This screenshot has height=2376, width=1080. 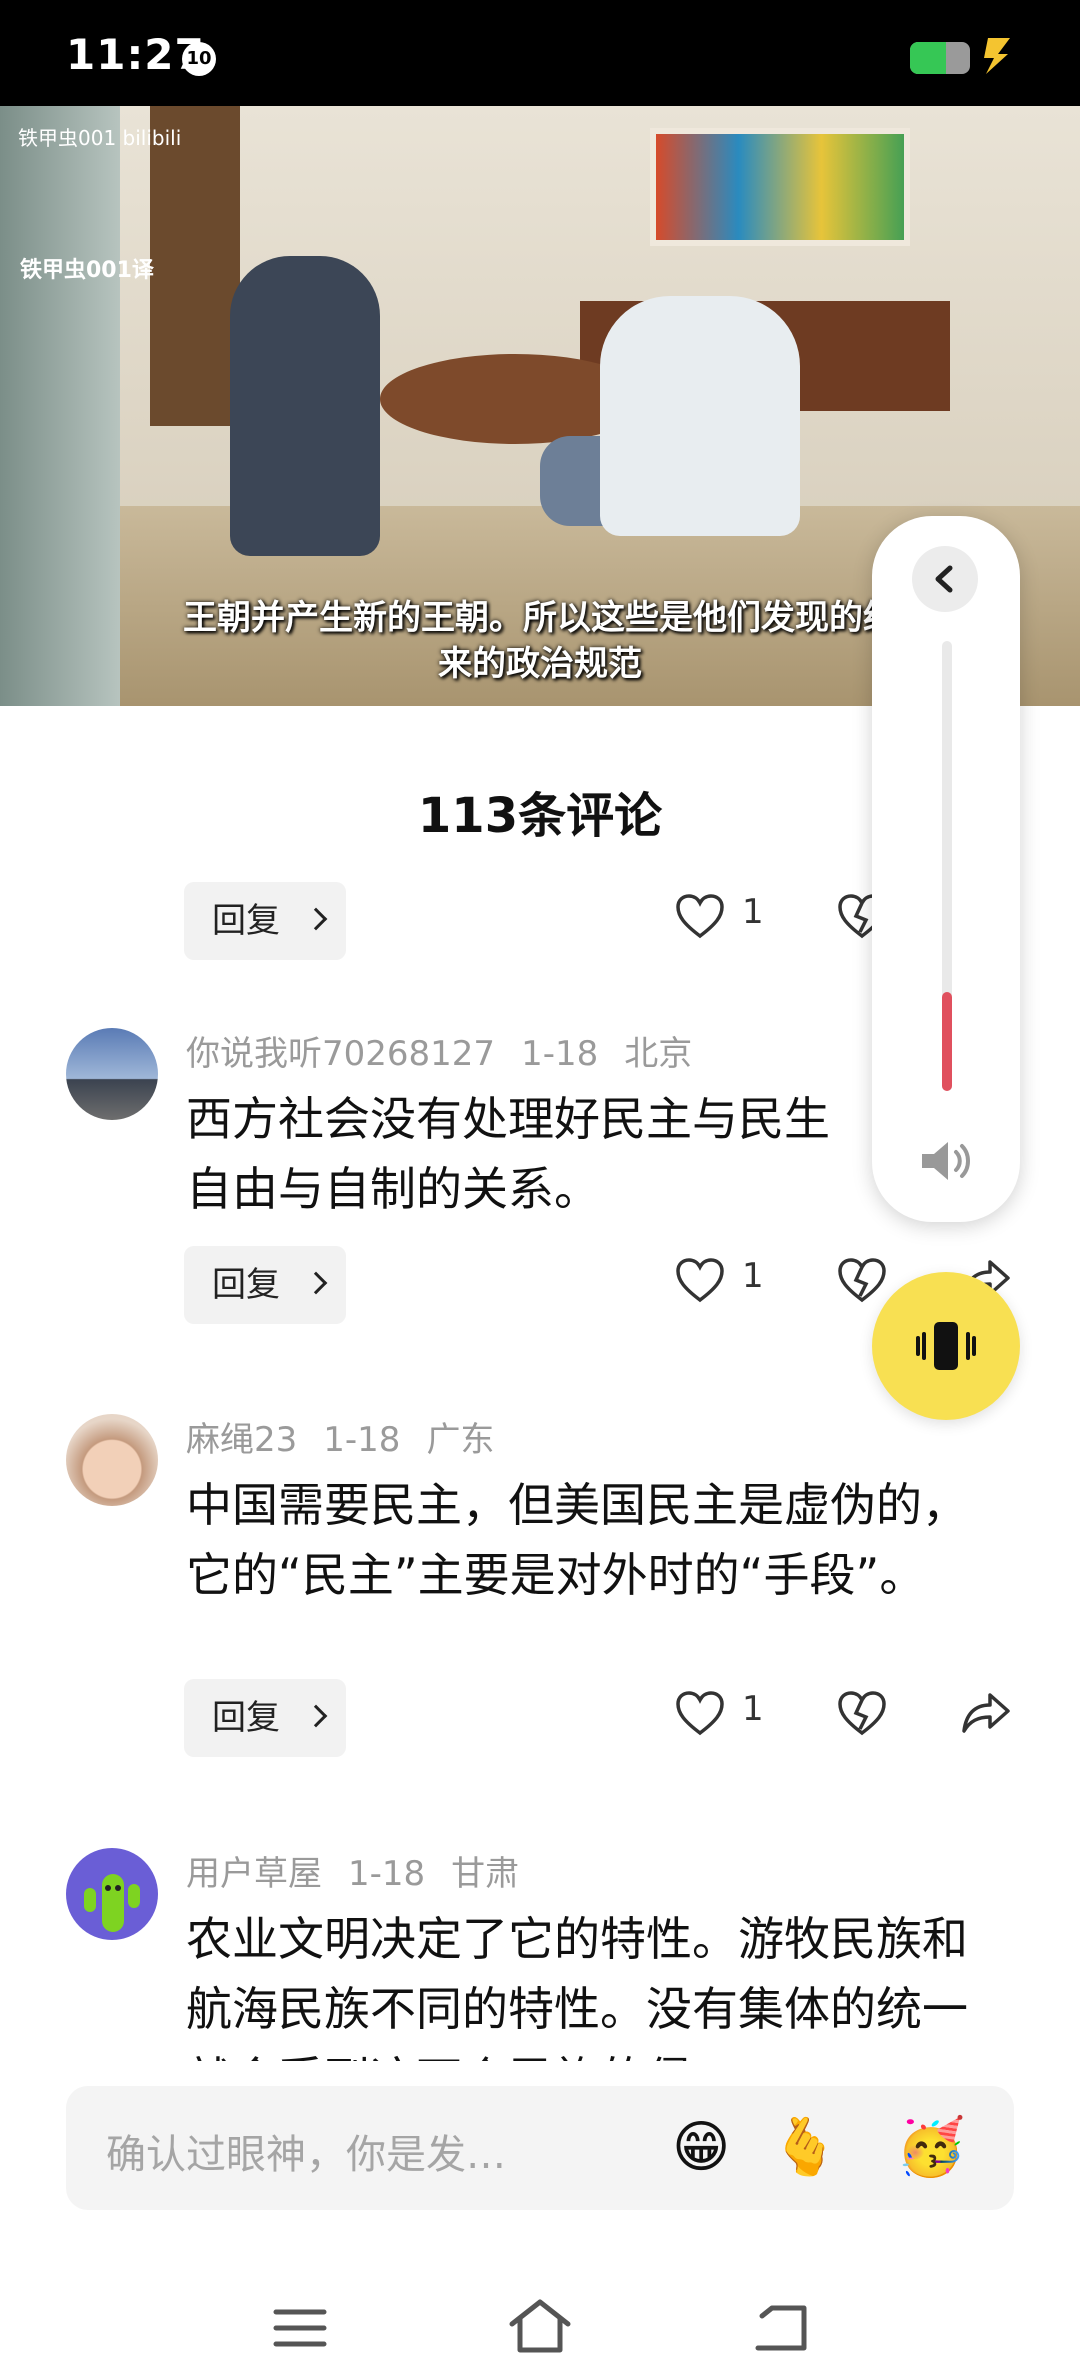 I want to click on video-watermark: 铁甲虫001 bilibili, so click(x=100, y=138).